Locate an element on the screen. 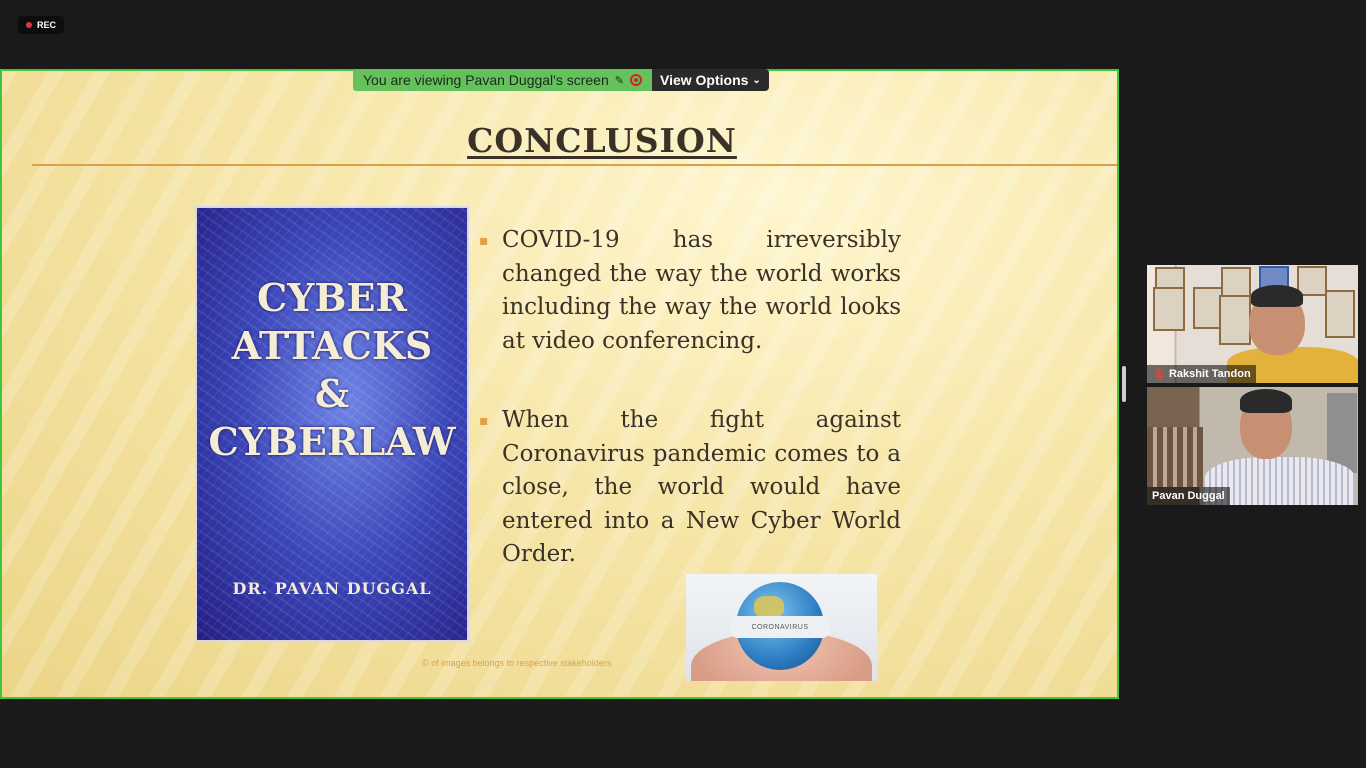 This screenshot has width=1366, height=768. participant-name: Rakshit Tandon is located at coordinates (1209, 374).